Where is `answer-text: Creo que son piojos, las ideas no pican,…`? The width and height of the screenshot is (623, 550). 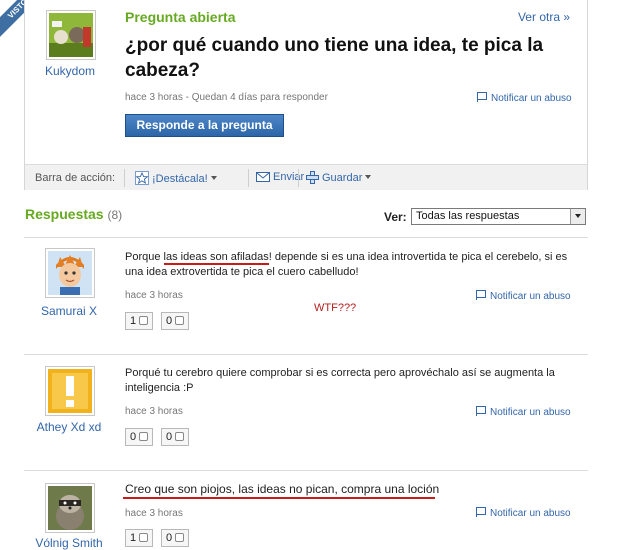
answer-text: Creo que son piojos, las ideas no pican,… is located at coordinates (282, 489).